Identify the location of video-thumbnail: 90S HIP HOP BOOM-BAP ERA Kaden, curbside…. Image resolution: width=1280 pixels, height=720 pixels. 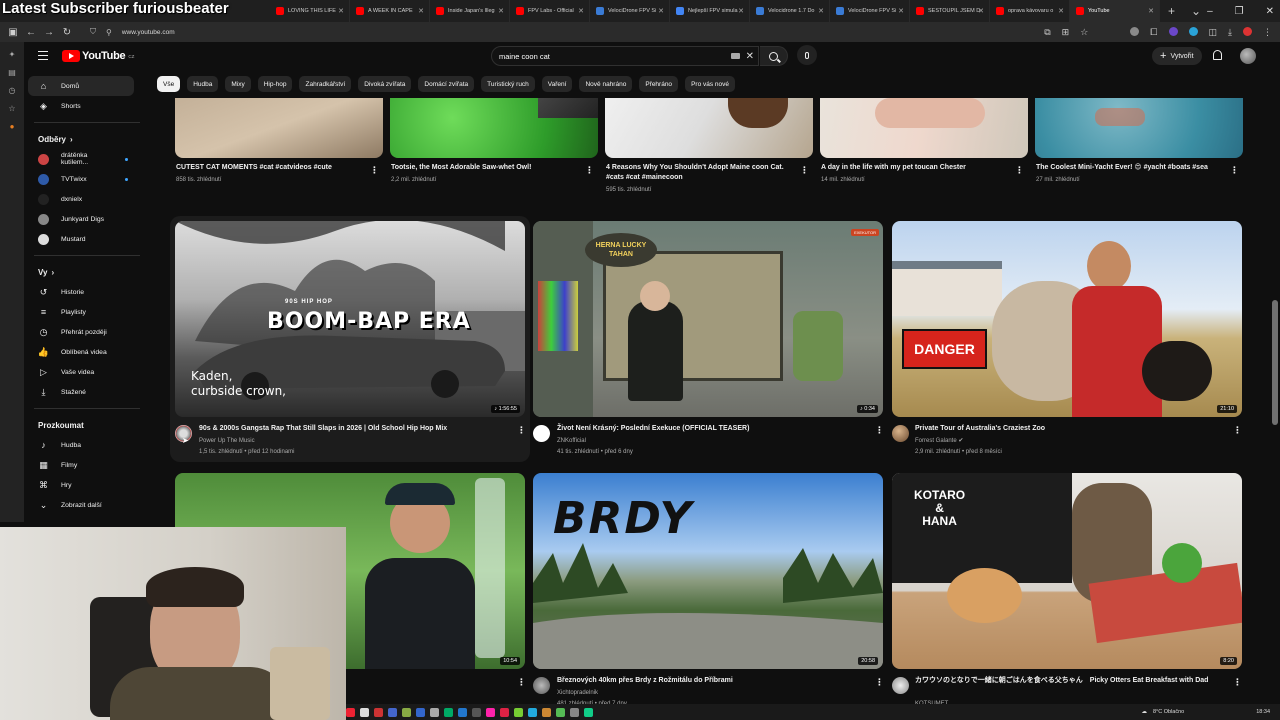
(350, 319).